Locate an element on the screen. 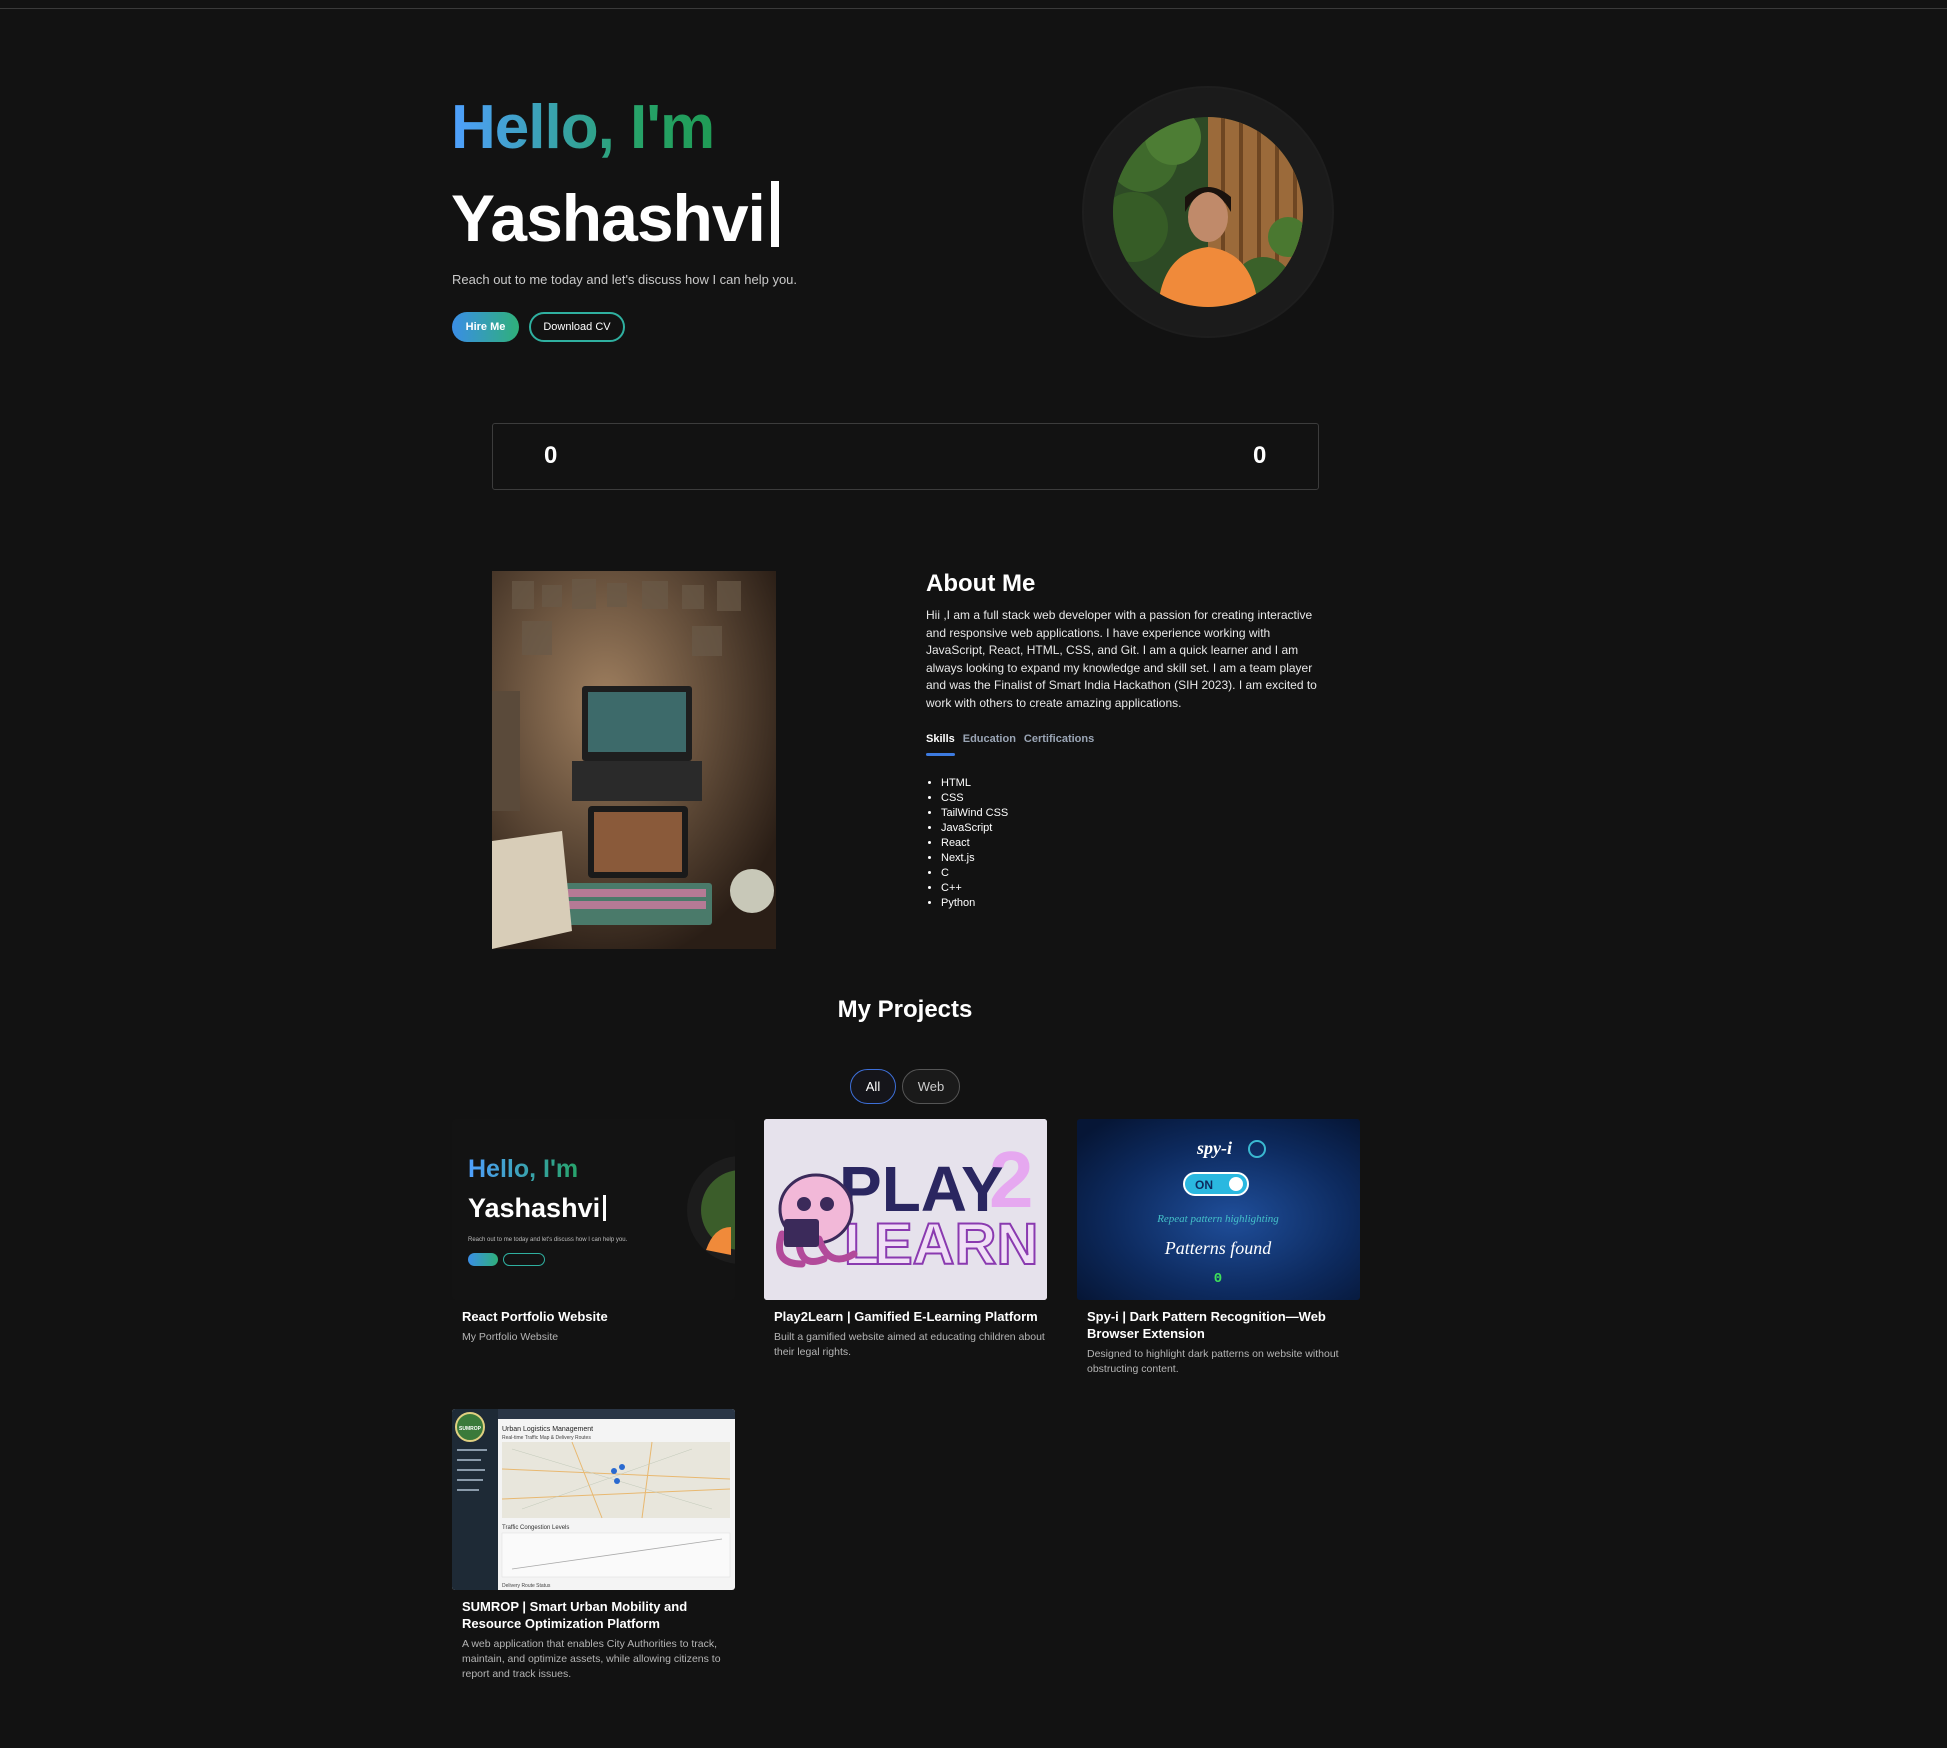 This screenshot has height=1748, width=1947. sumrop-footer: Delivery Route Status is located at coordinates (526, 1586).